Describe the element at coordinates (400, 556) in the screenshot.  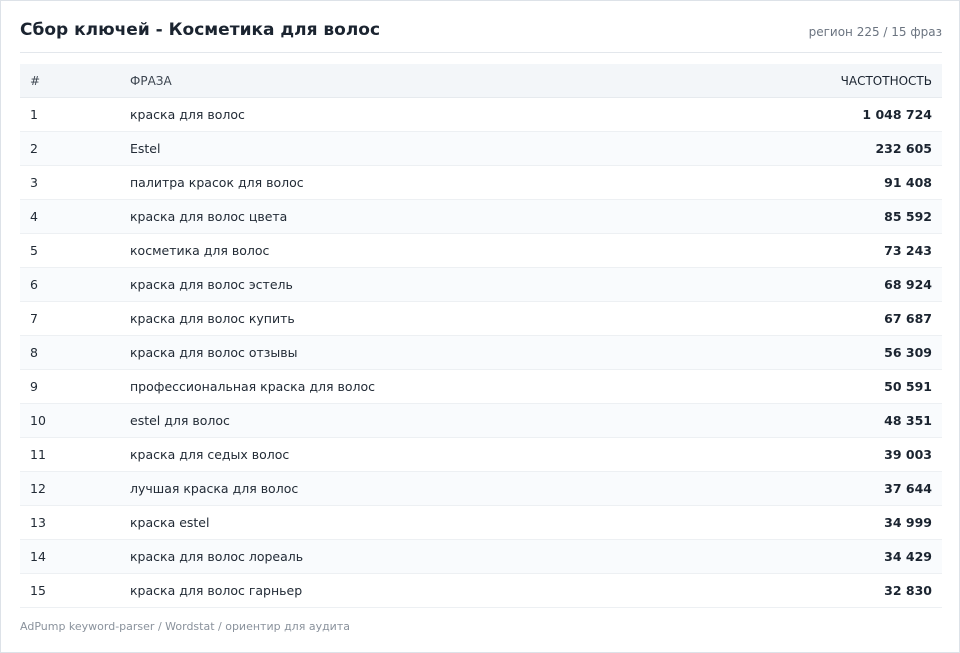
I see `row-phrase: краска для волос лореаль` at that location.